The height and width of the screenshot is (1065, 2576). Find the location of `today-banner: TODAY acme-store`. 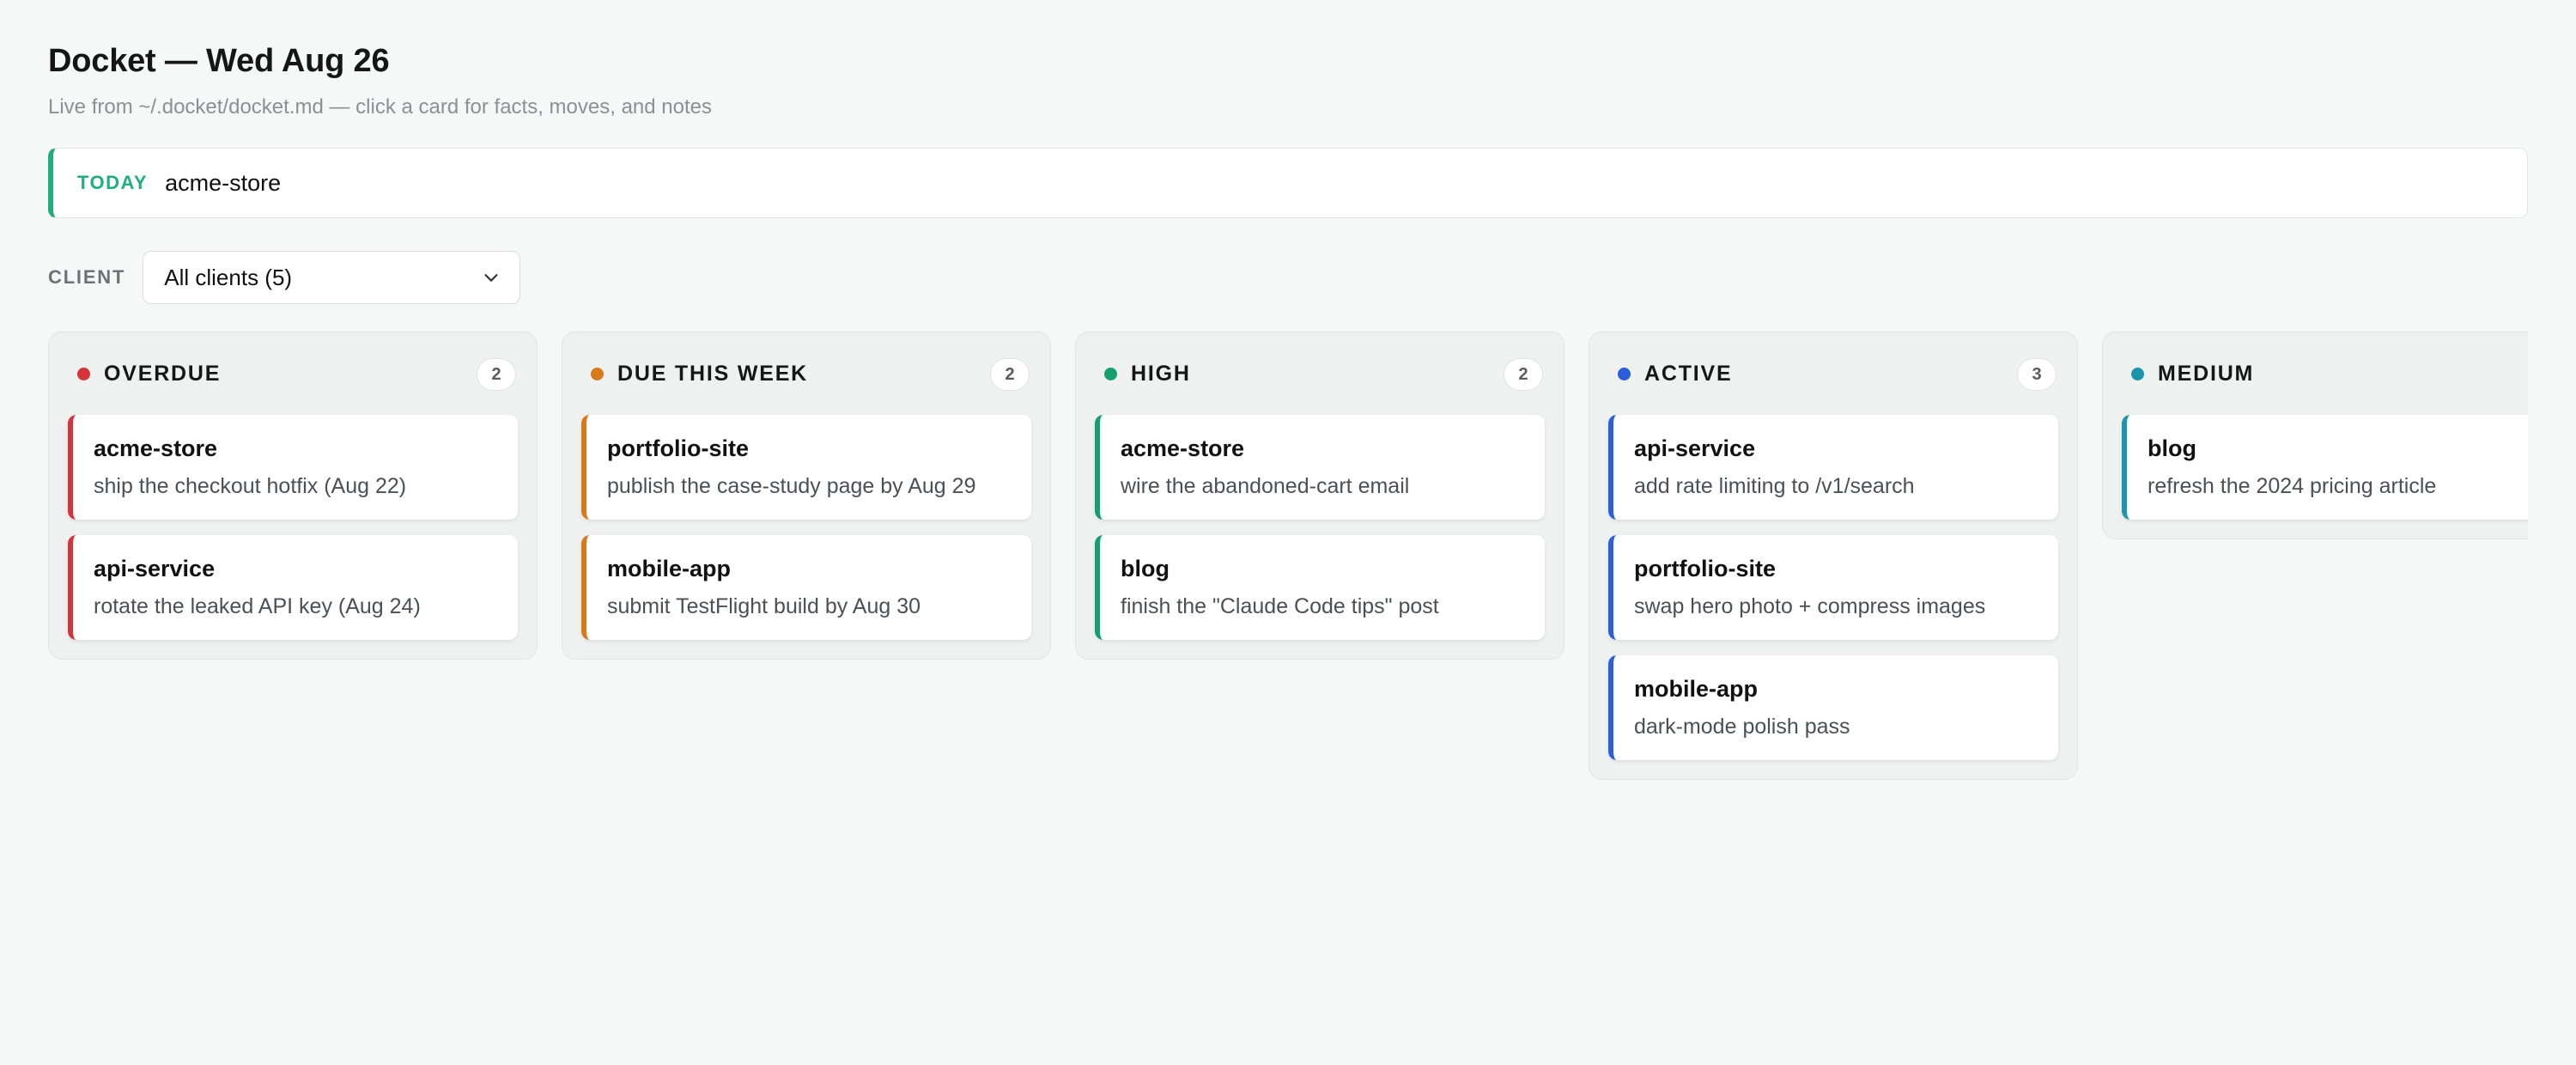

today-banner: TODAY acme-store is located at coordinates (1288, 183).